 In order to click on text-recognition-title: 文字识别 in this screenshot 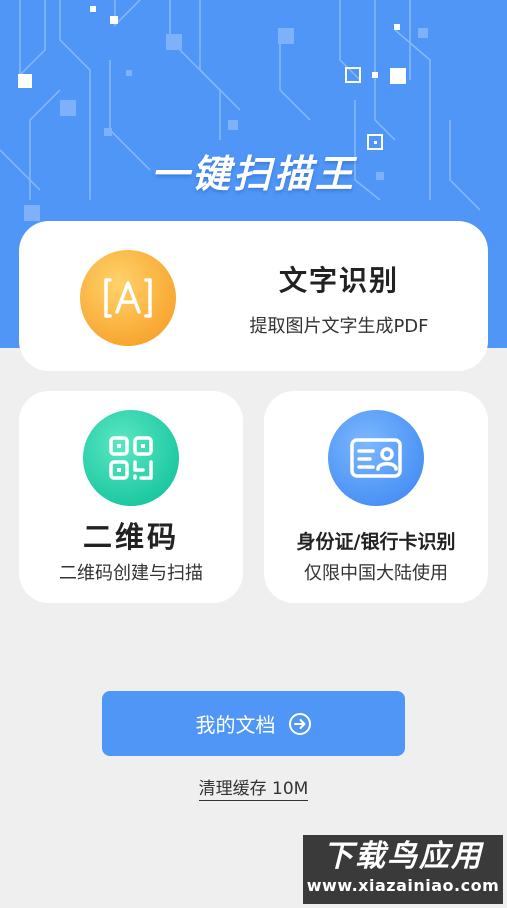, I will do `click(338, 280)`.